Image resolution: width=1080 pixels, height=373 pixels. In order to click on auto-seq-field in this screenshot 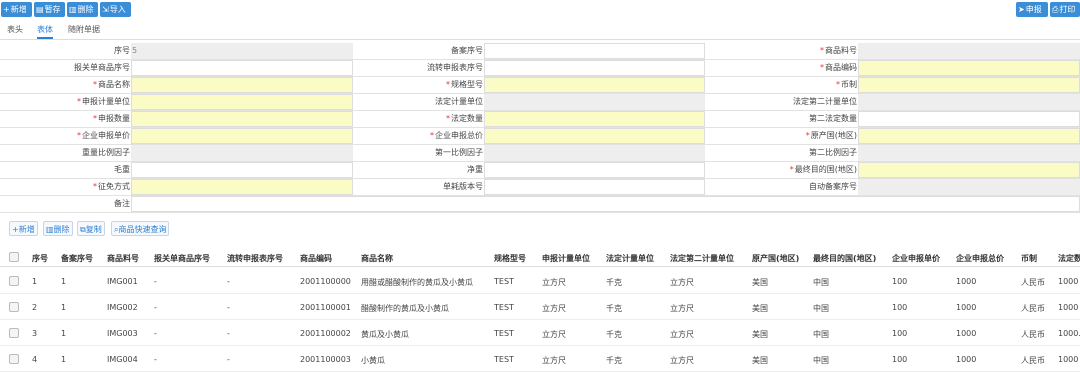, I will do `click(969, 187)`.